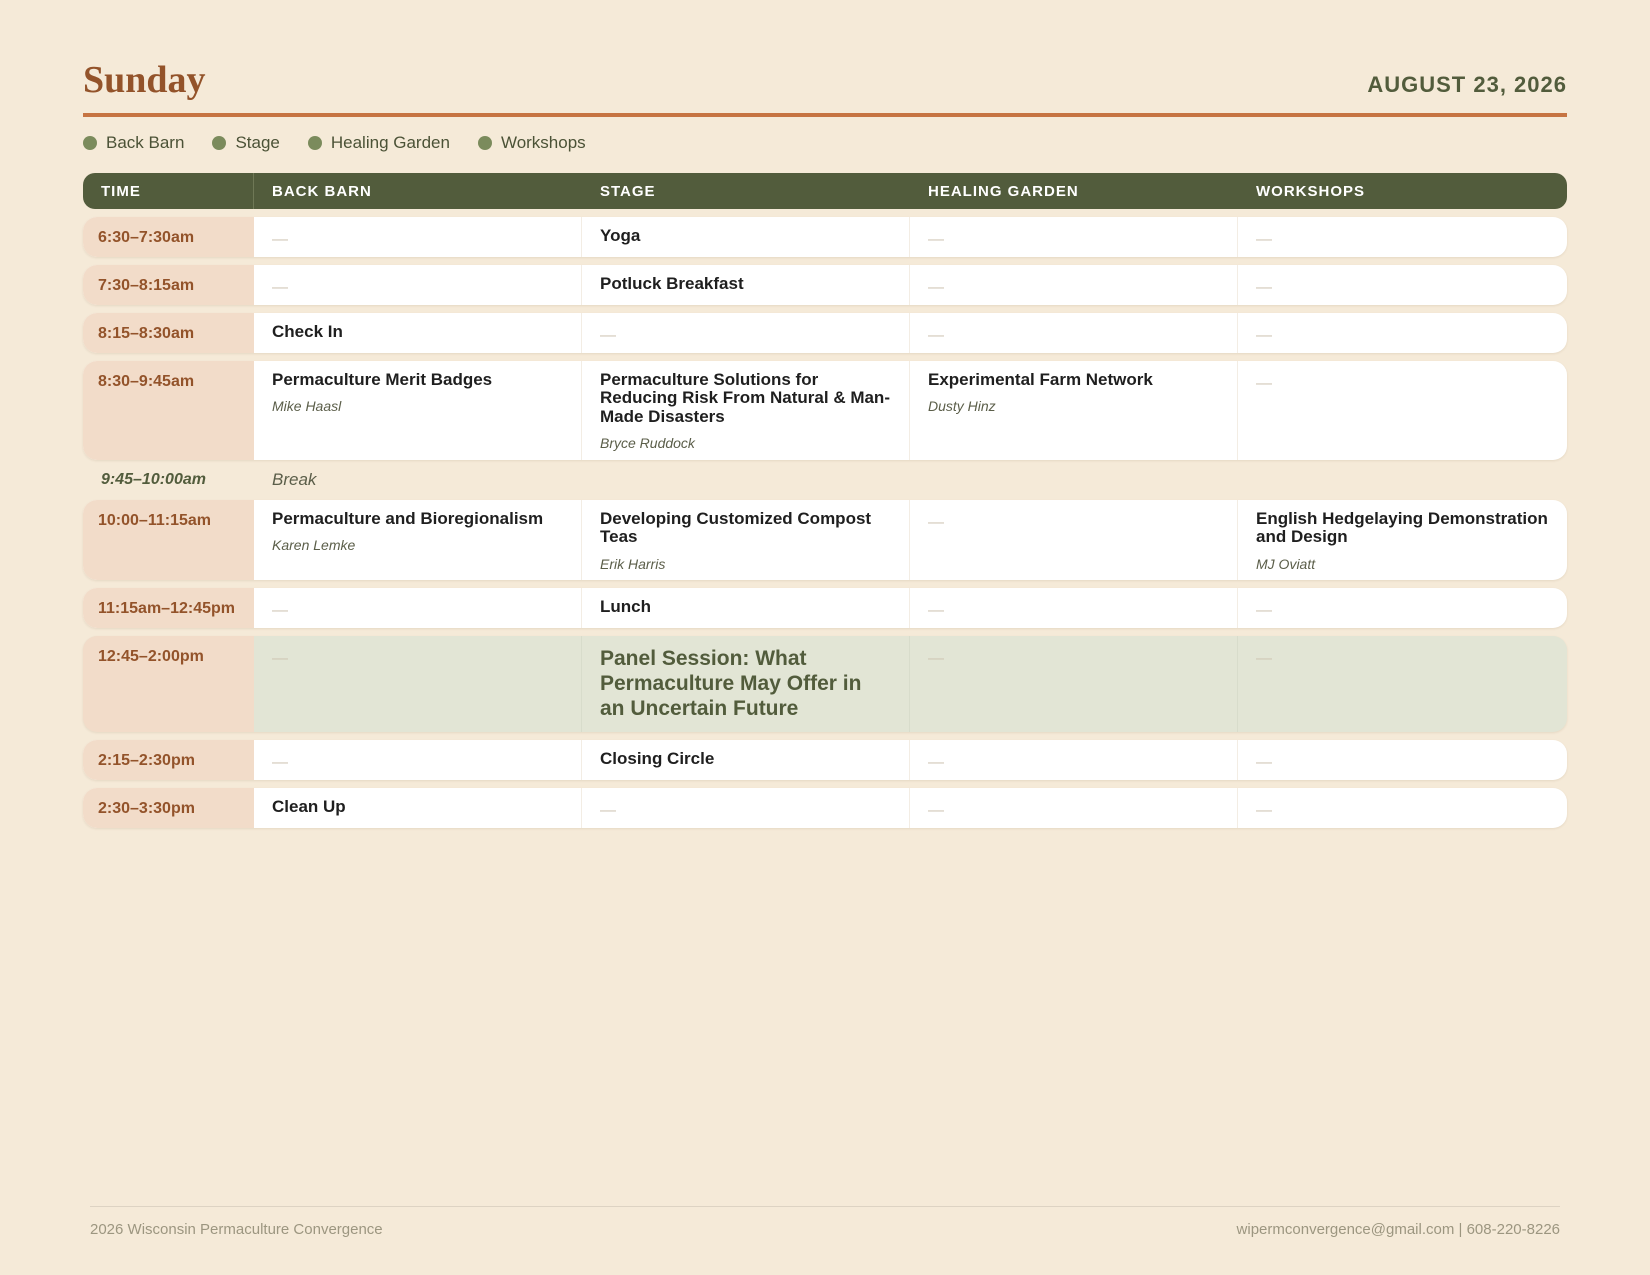 Image resolution: width=1650 pixels, height=1275 pixels. What do you see at coordinates (307, 331) in the screenshot?
I see `session-title: Check In` at bounding box center [307, 331].